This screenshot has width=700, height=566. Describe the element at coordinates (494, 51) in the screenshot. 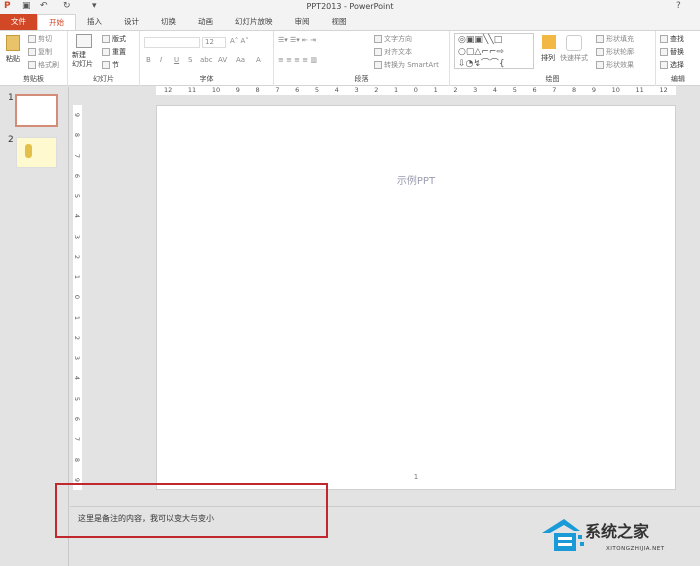

I see `shapes-gallery: ◎▣▣╲╲□ ○▢△⌐⌐⇨ ⇩◔↯⌒⌒{` at that location.